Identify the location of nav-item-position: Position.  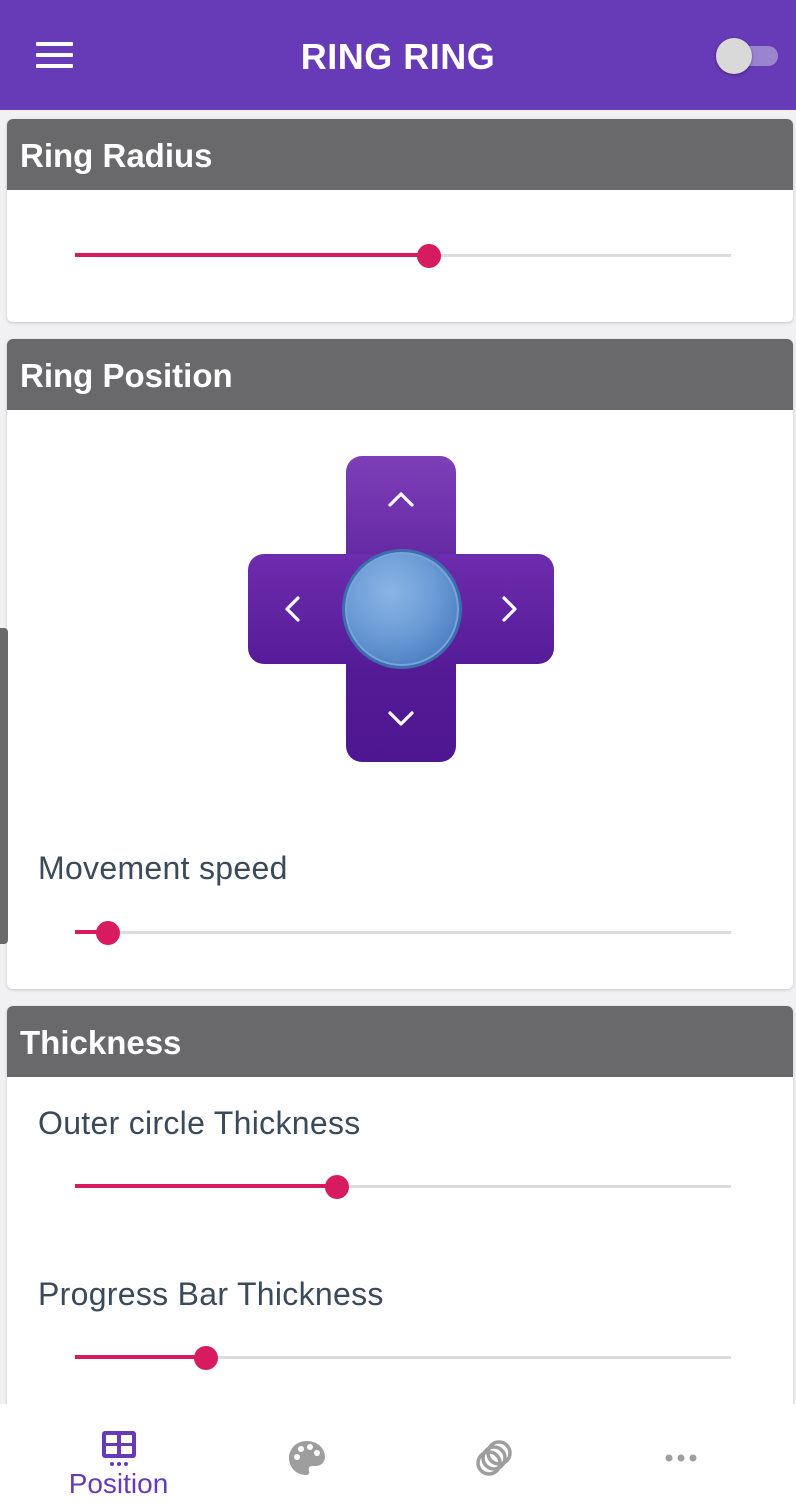
(118, 1457).